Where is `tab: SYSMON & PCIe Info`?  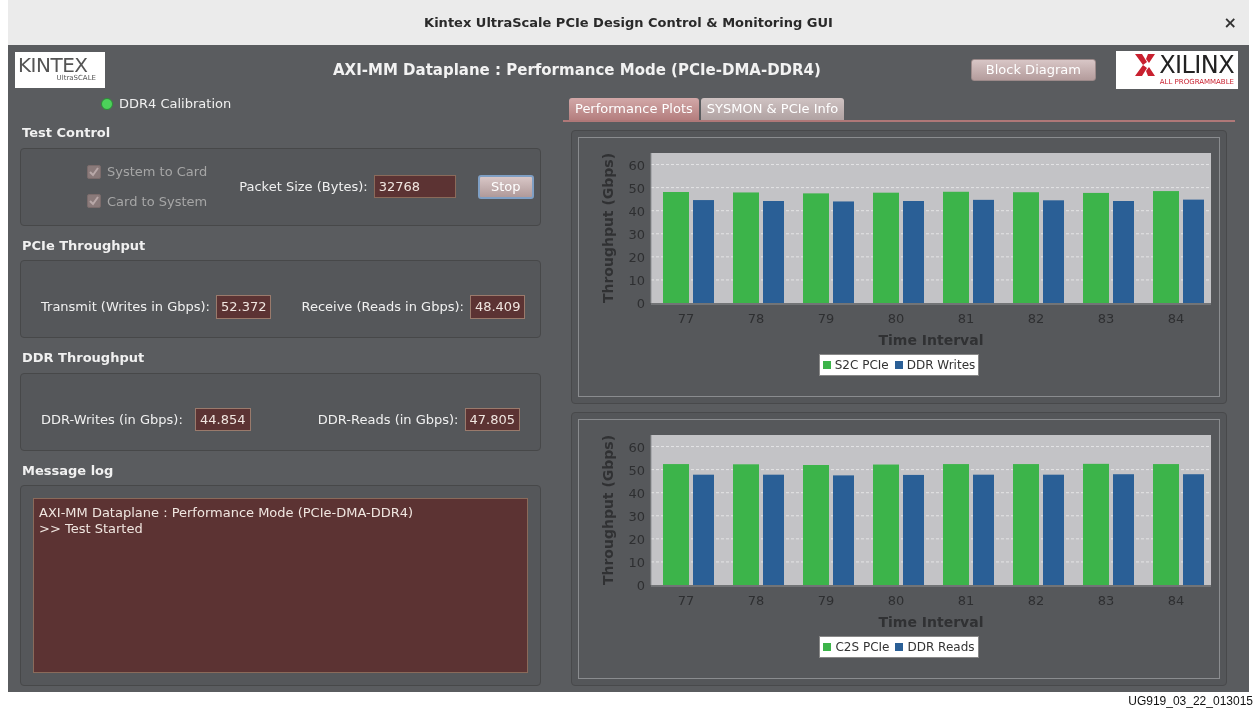 tab: SYSMON & PCIe Info is located at coordinates (772, 109).